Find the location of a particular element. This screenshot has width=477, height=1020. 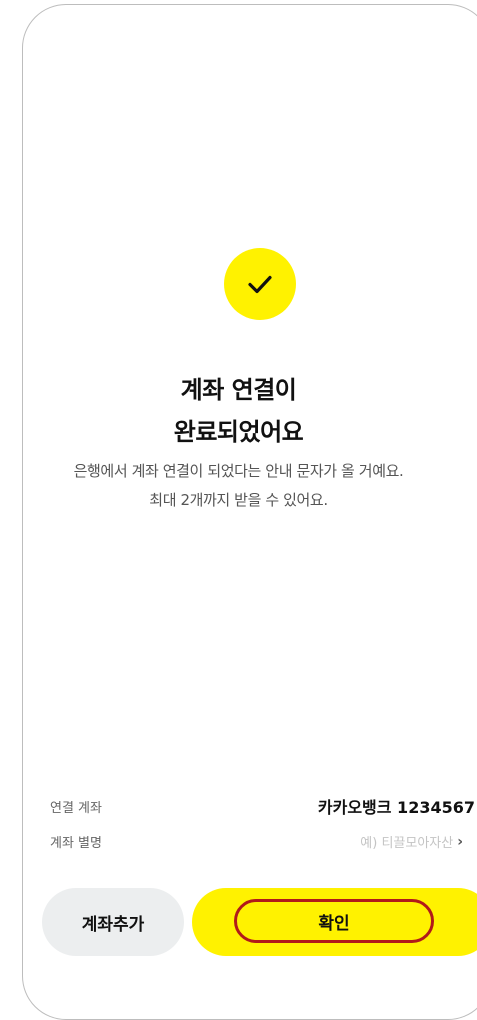

confirm-button-highlight: 확인 is located at coordinates (334, 921).